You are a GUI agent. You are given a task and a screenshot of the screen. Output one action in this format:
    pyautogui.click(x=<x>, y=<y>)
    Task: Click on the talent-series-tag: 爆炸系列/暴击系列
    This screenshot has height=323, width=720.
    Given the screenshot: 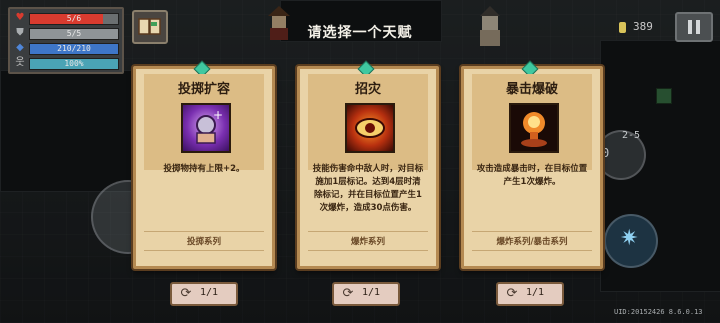 What is the action you would take?
    pyautogui.click(x=532, y=242)
    